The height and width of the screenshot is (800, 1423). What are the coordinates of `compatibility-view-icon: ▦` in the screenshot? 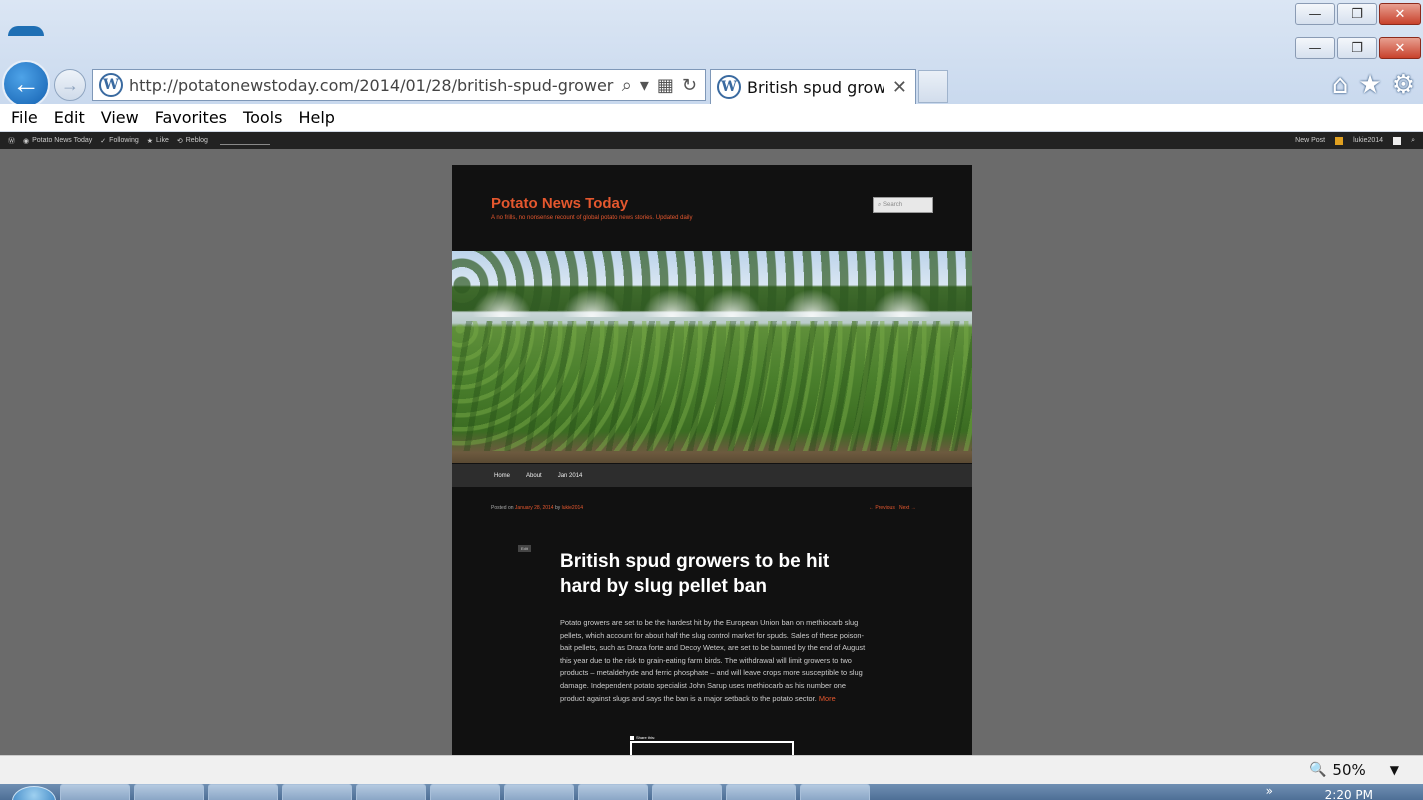 It's located at (665, 85).